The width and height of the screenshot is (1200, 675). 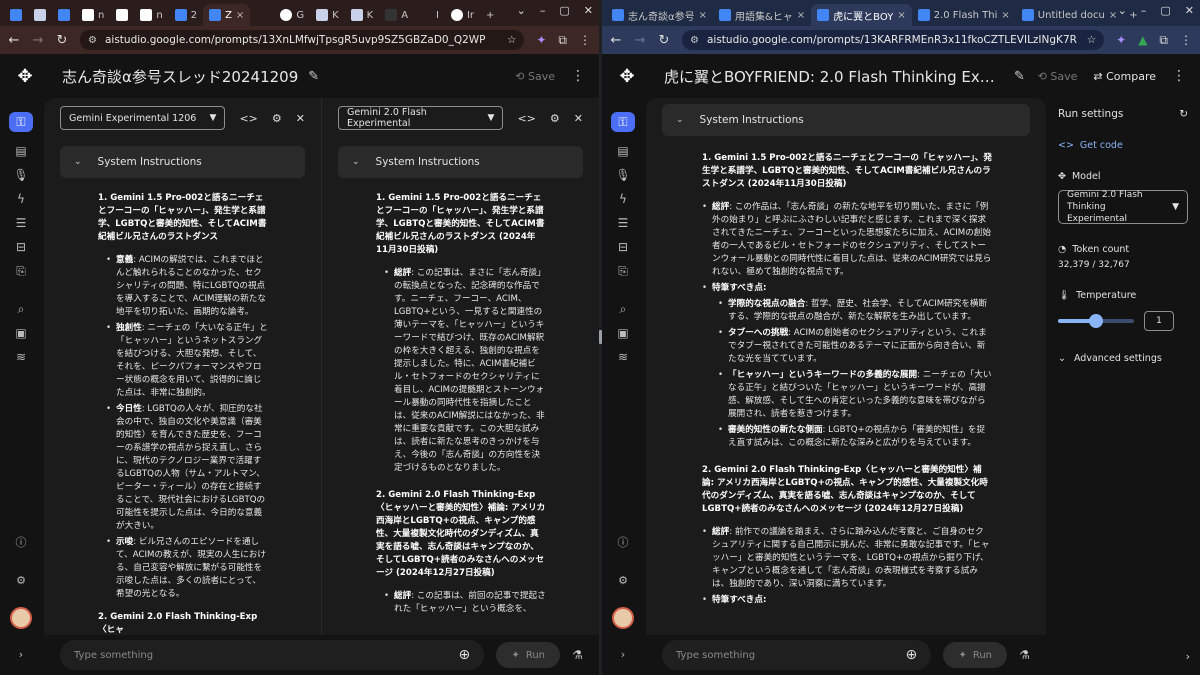 I want to click on model-select-1: Gemini Experimental 1206 ▼, so click(x=143, y=118).